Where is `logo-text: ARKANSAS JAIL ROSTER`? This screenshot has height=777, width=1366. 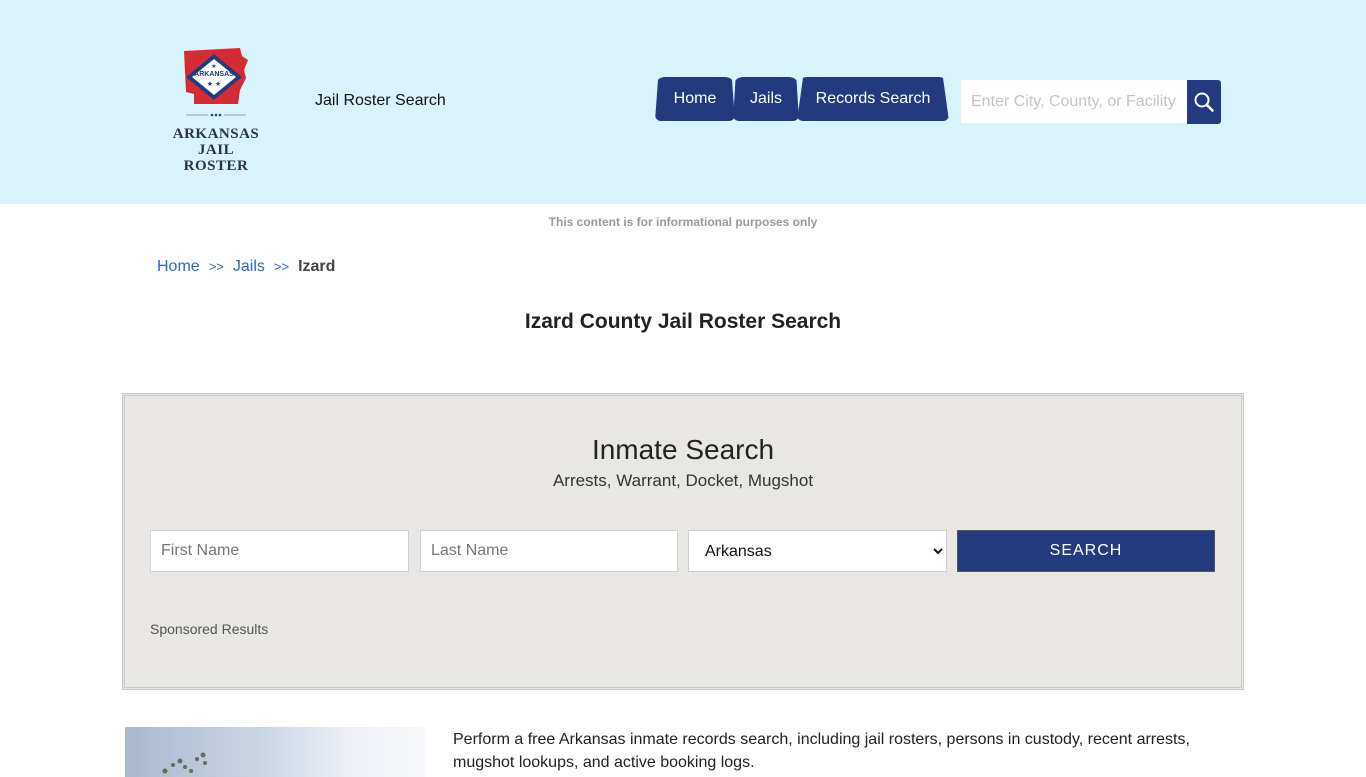
logo-text: ARKANSAS JAIL ROSTER is located at coordinates (216, 150).